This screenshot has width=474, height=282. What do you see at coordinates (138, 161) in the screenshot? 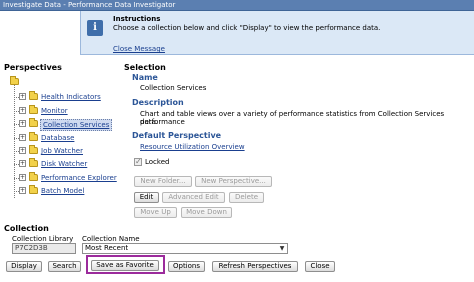
I see `locked-checkbox` at bounding box center [138, 161].